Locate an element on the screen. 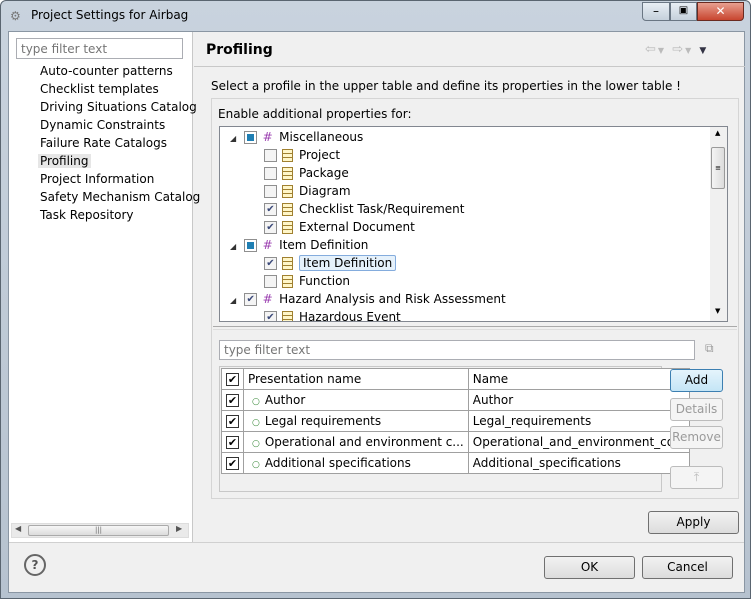 Image resolution: width=751 pixels, height=599 pixels. tree-item-label: Item Definition is located at coordinates (348, 263).